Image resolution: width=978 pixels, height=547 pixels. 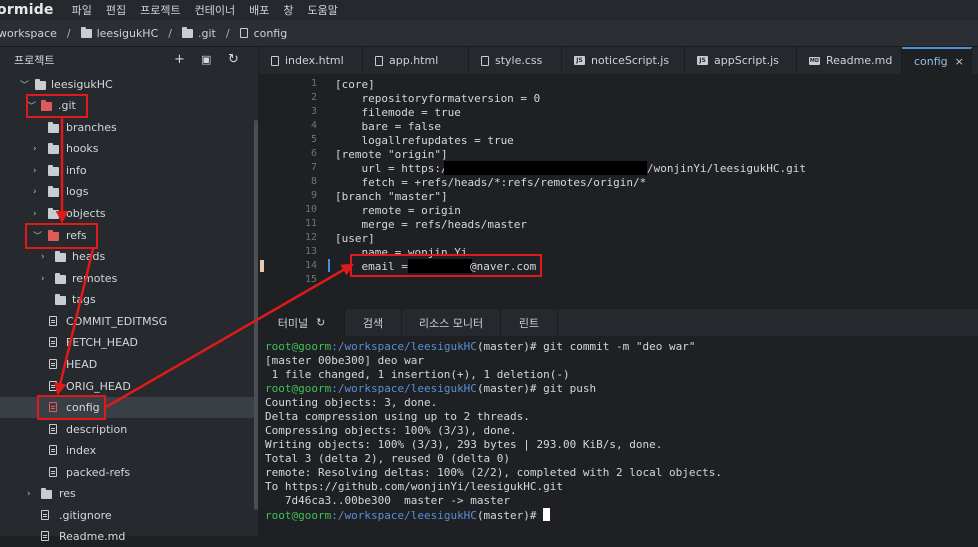 What do you see at coordinates (206, 33) in the screenshot?
I see `breadcrumb-label: .git` at bounding box center [206, 33].